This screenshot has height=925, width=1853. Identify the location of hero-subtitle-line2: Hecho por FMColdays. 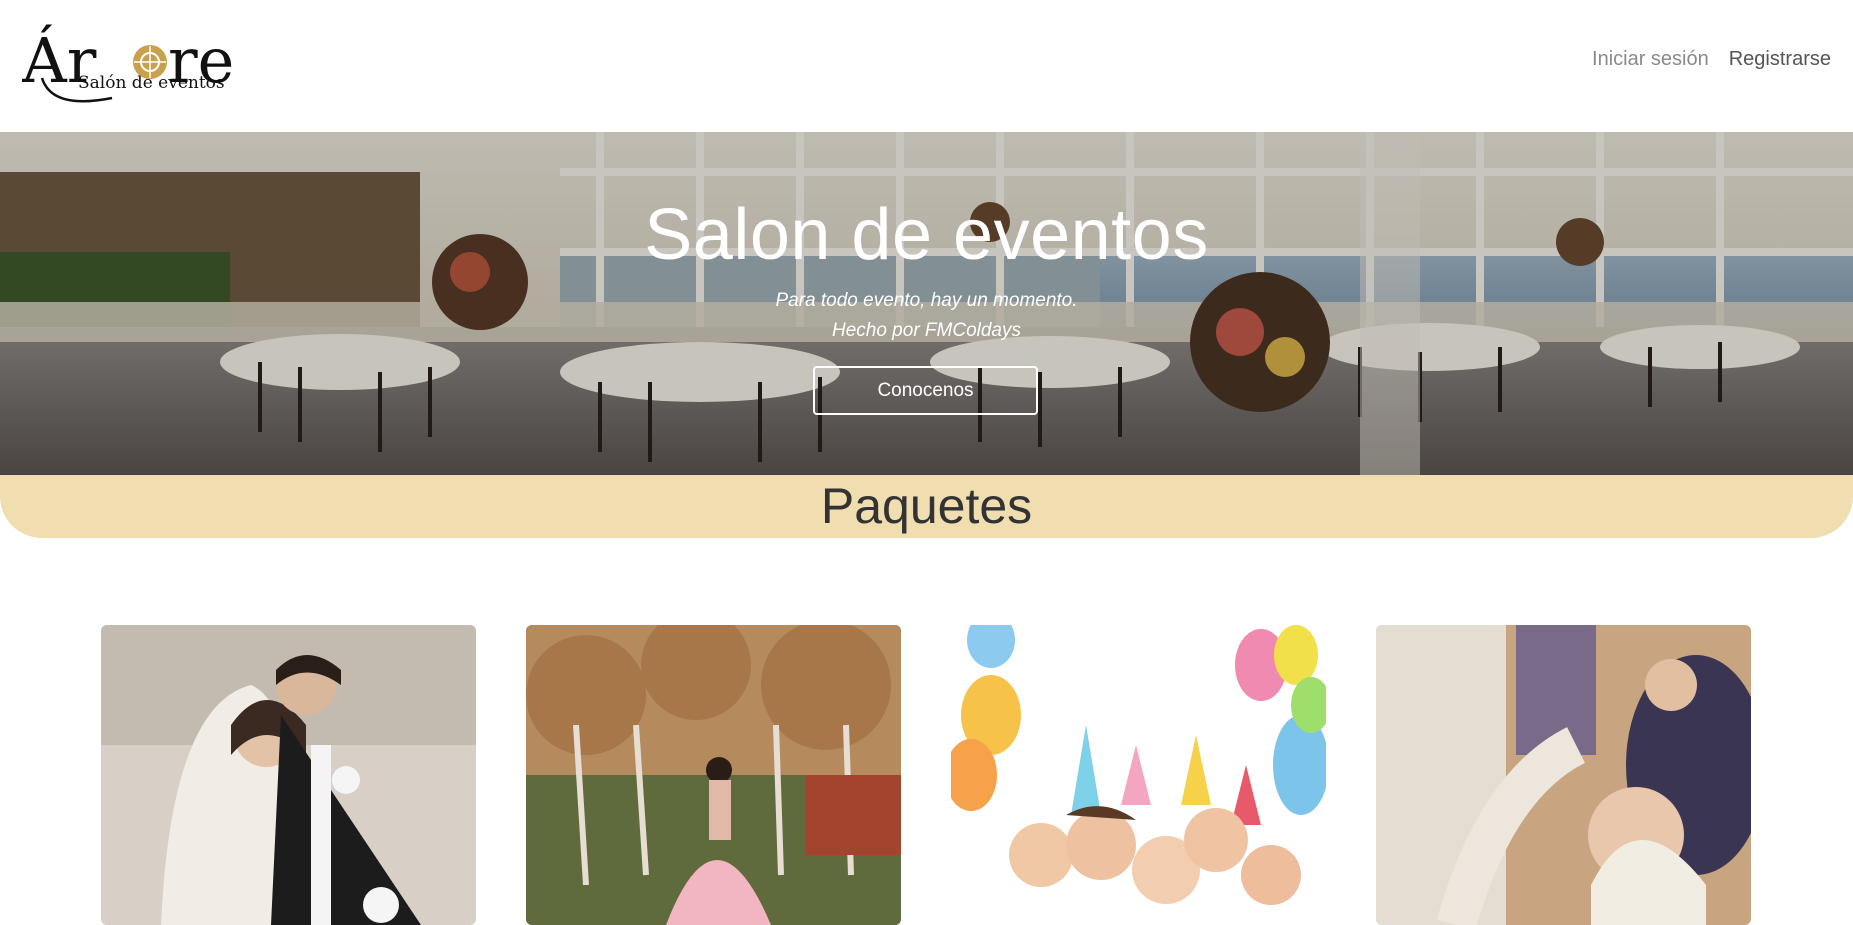
(926, 330).